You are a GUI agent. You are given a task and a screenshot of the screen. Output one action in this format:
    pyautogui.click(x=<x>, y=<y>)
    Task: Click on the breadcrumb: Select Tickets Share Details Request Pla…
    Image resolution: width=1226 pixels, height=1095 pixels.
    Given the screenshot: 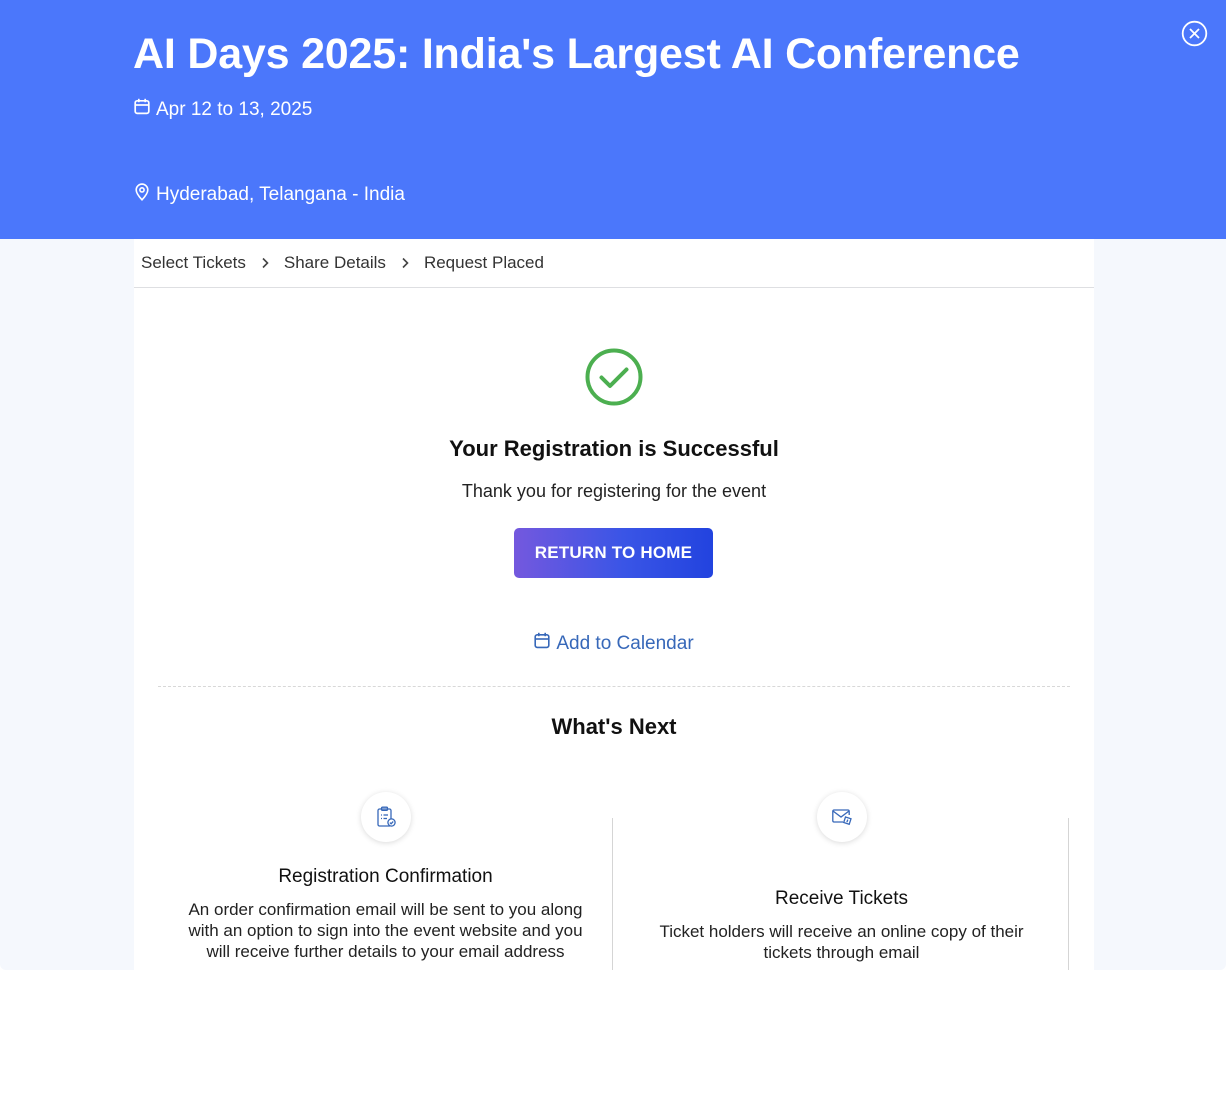 What is the action you would take?
    pyautogui.click(x=614, y=263)
    